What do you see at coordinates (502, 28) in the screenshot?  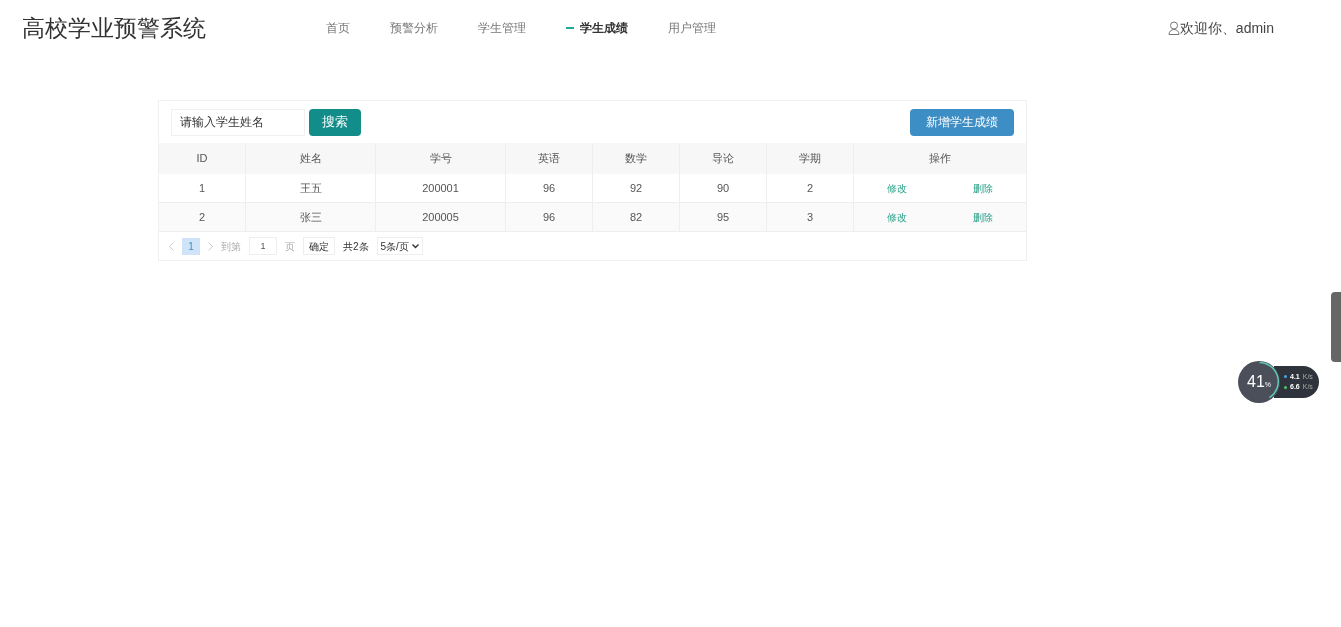 I see `nav-link: 学生管理` at bounding box center [502, 28].